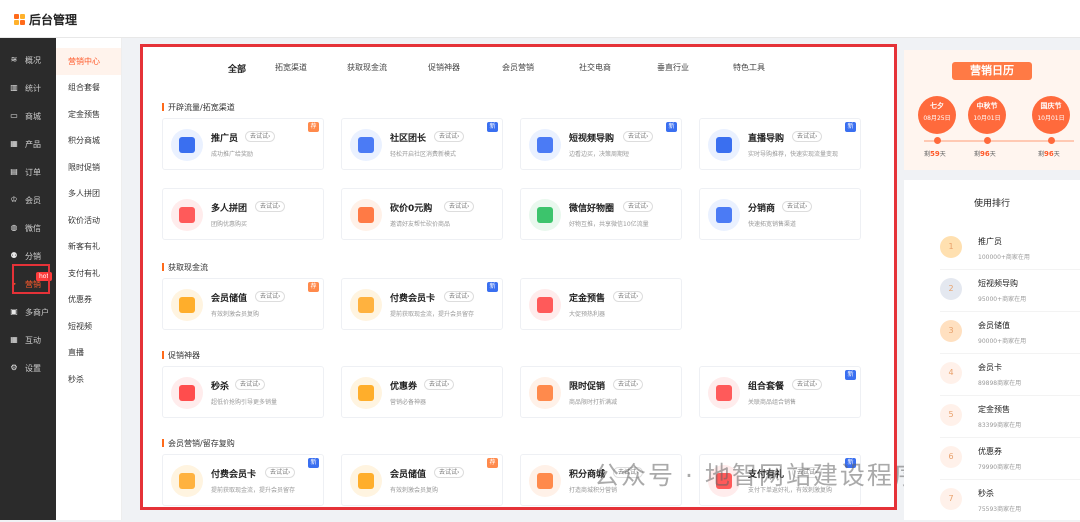 This screenshot has width=1080, height=522. I want to click on ranking-item: 1 推广员 100000+商家在用, so click(1010, 249).